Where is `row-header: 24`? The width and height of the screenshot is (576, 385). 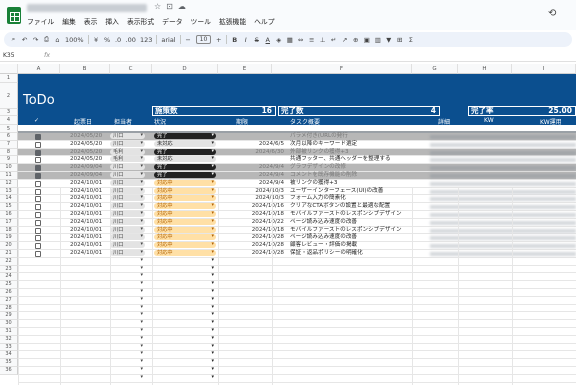 row-header: 24 is located at coordinates (9, 277).